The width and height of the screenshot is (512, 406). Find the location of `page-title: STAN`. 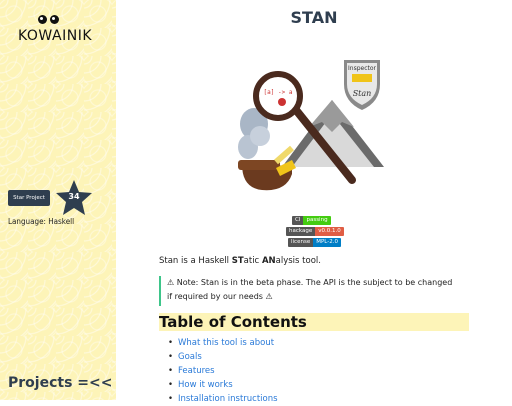

page-title: STAN is located at coordinates (314, 17).